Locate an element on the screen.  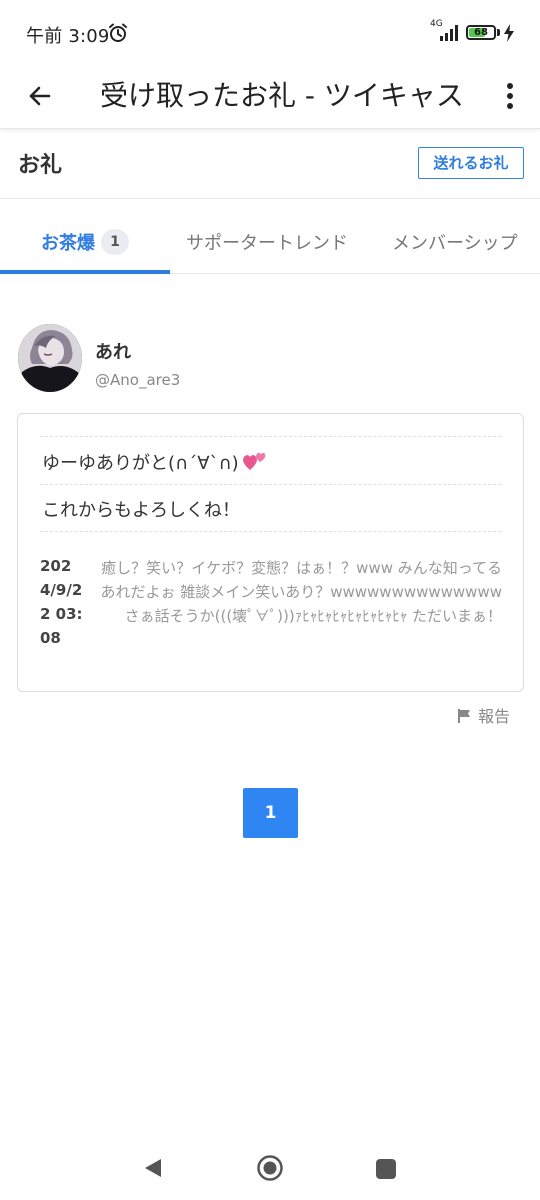
user-name: あれ is located at coordinates (113, 351).